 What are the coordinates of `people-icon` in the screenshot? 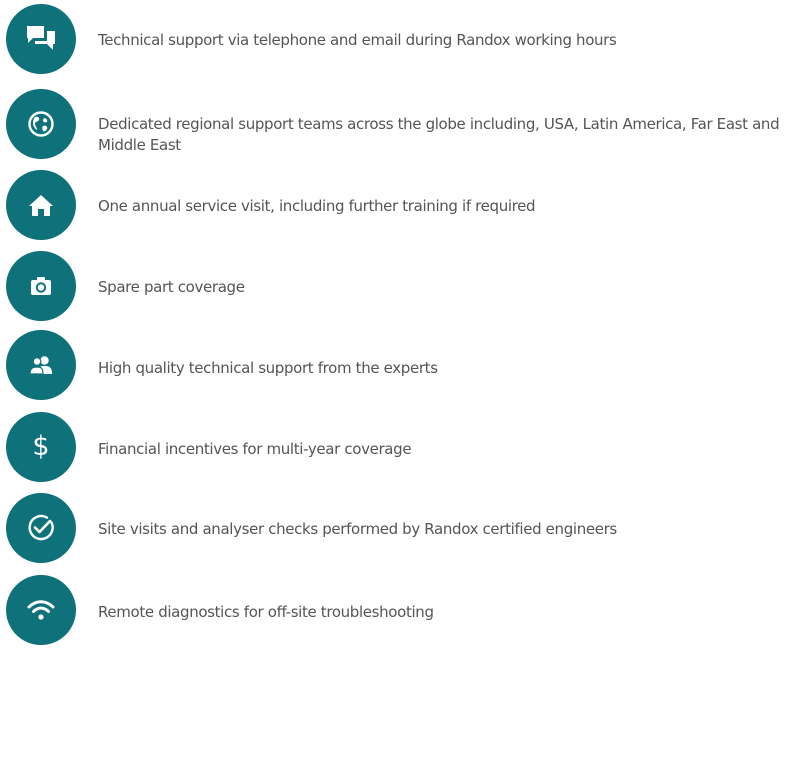 It's located at (41, 365).